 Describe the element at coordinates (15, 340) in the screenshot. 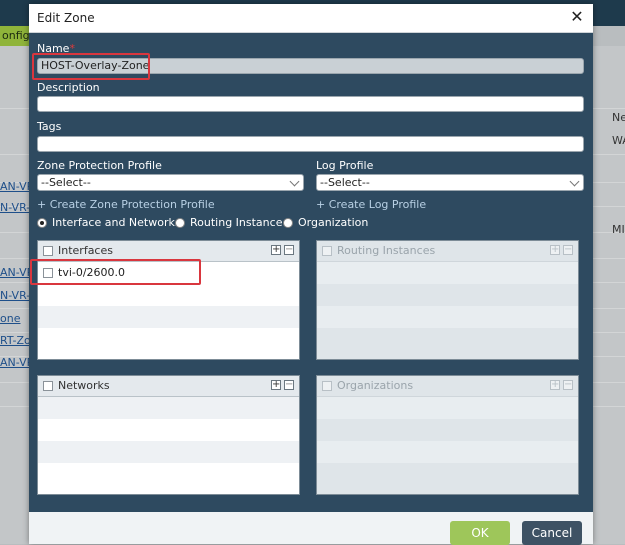

I see `row-link: RT-Zo` at that location.